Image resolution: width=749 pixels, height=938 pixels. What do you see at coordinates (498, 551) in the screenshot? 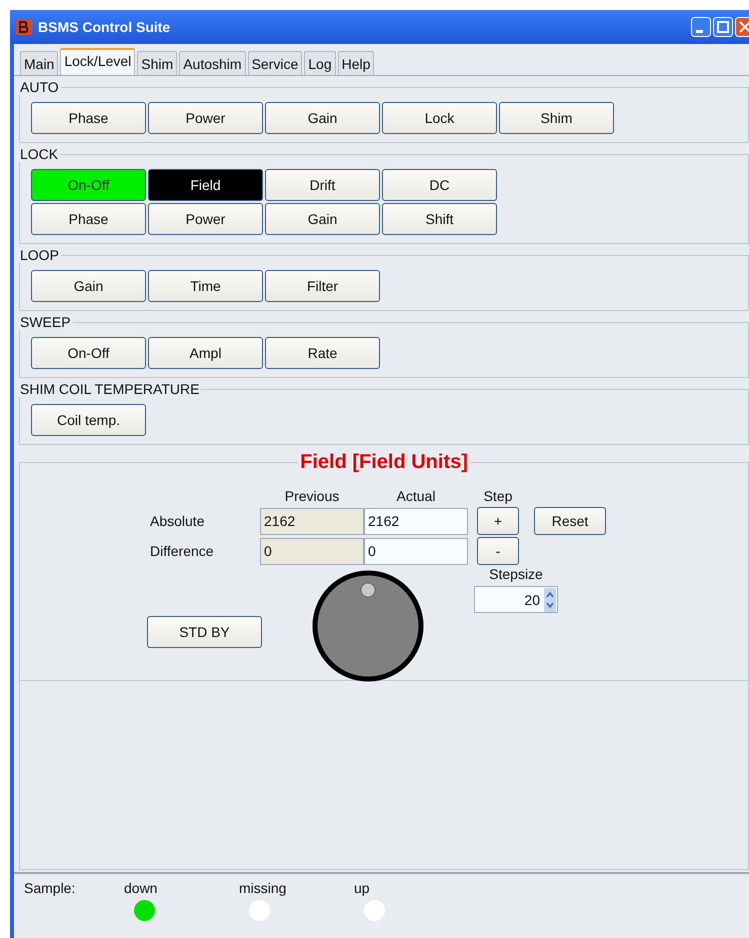
I see `step-button: -` at bounding box center [498, 551].